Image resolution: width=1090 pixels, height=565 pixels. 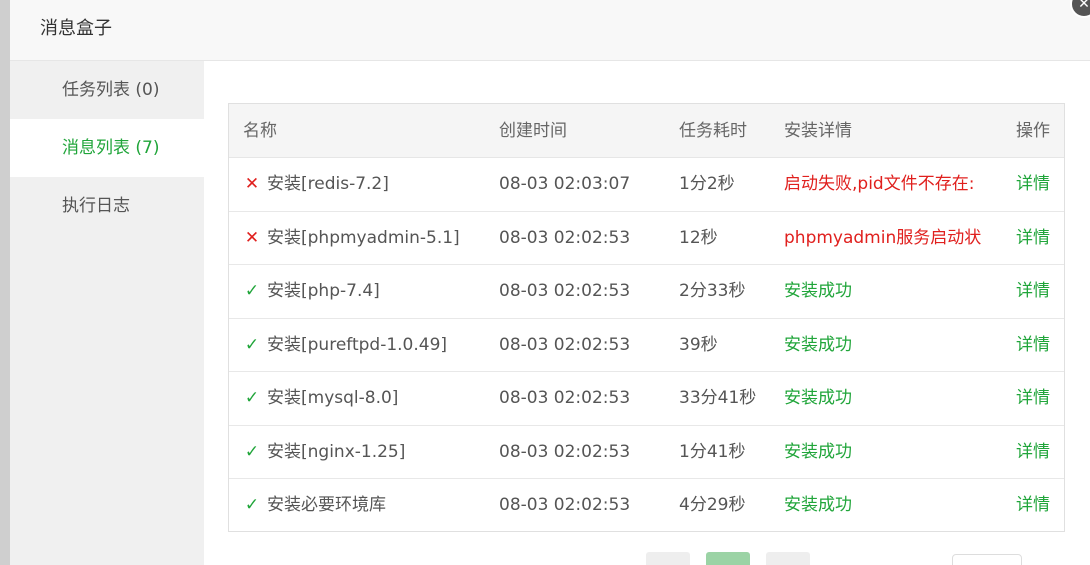 I want to click on column-header-detail: 安装详情, so click(x=818, y=131).